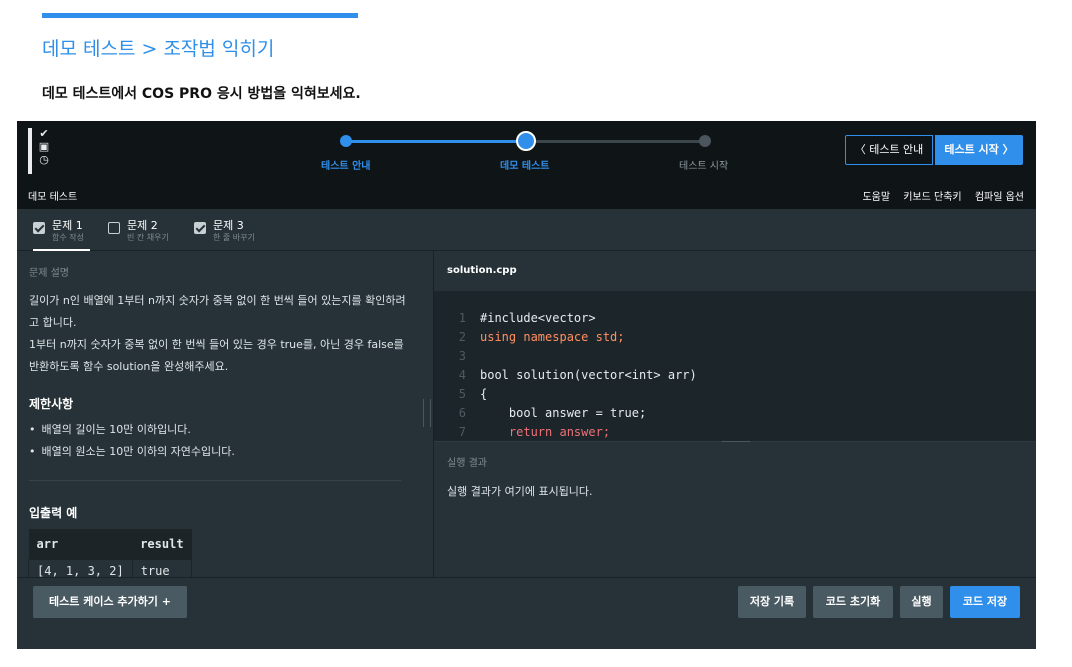 This screenshot has height=667, width=1072. I want to click on step-label-guide: 테스트 안내, so click(346, 166).